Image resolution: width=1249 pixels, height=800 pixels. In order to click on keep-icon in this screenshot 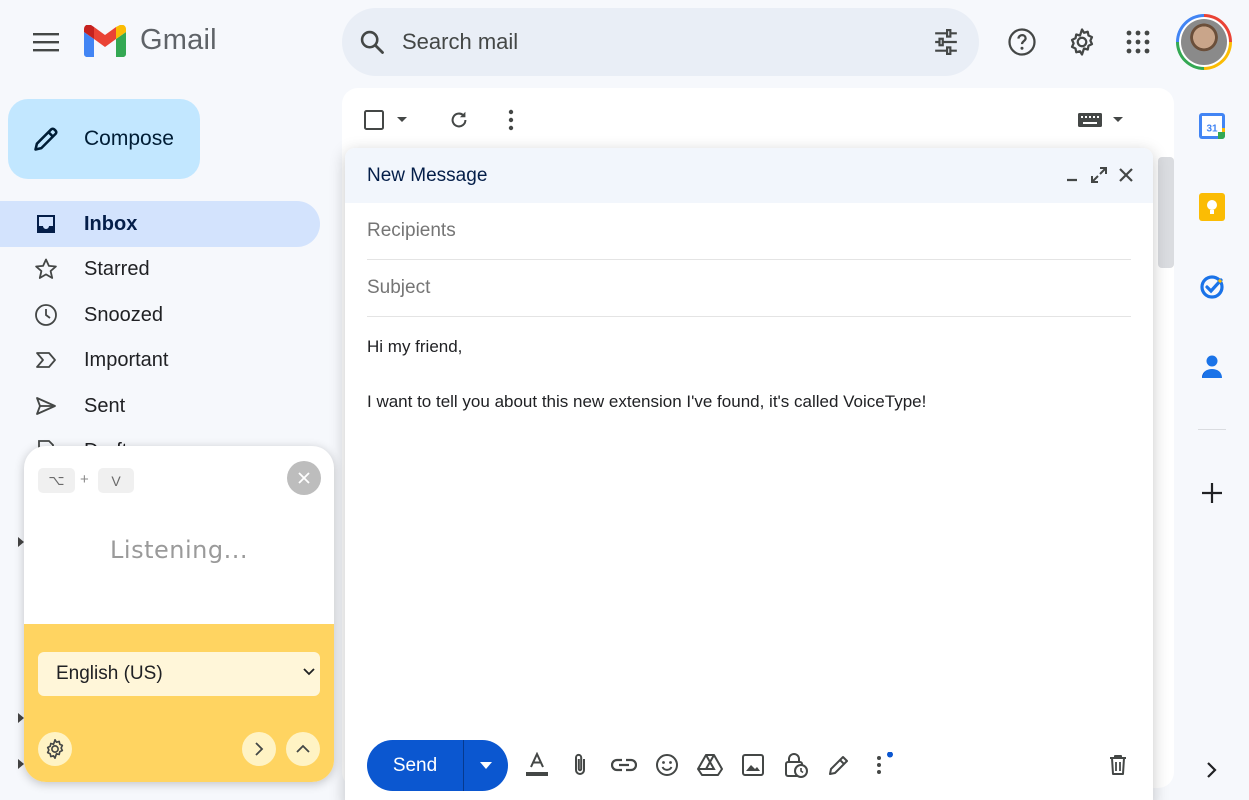, I will do `click(1212, 207)`.